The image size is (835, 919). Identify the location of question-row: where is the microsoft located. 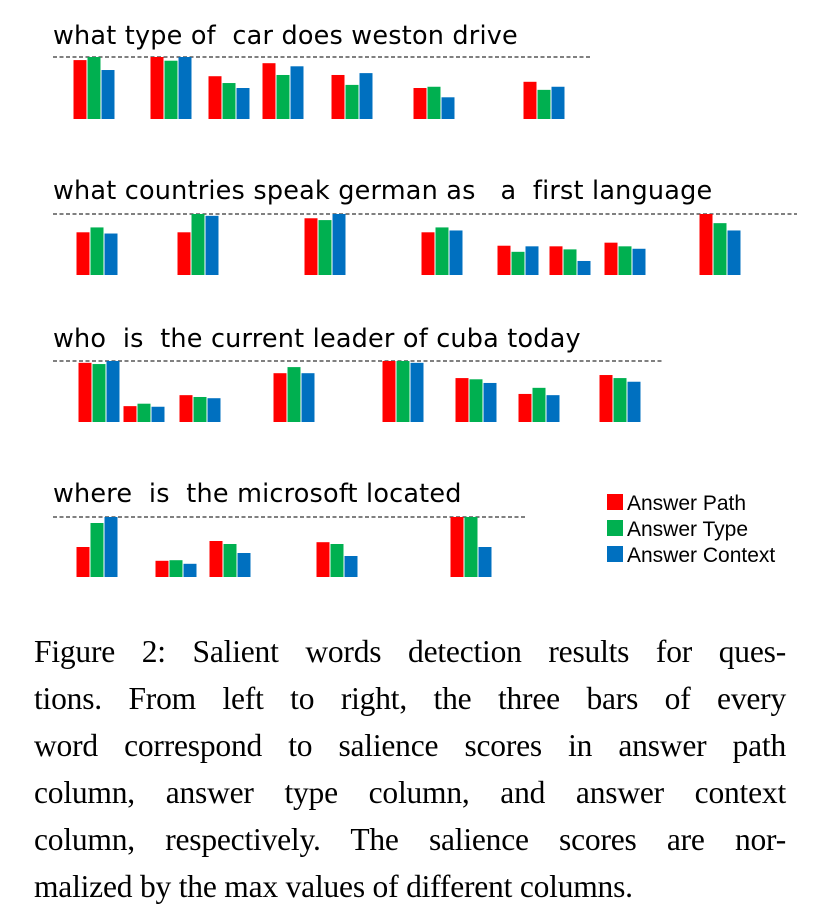
(289, 528).